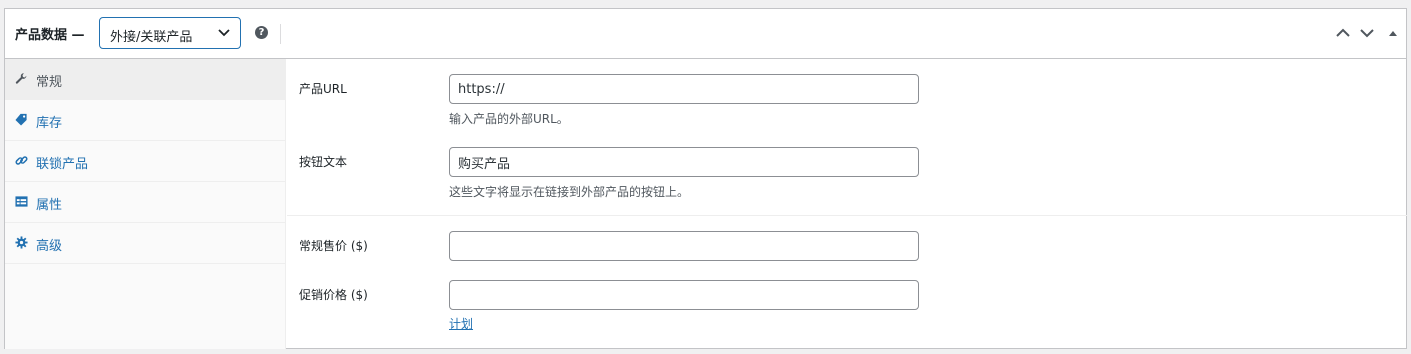  I want to click on collapse-toggle-icon, so click(1393, 33).